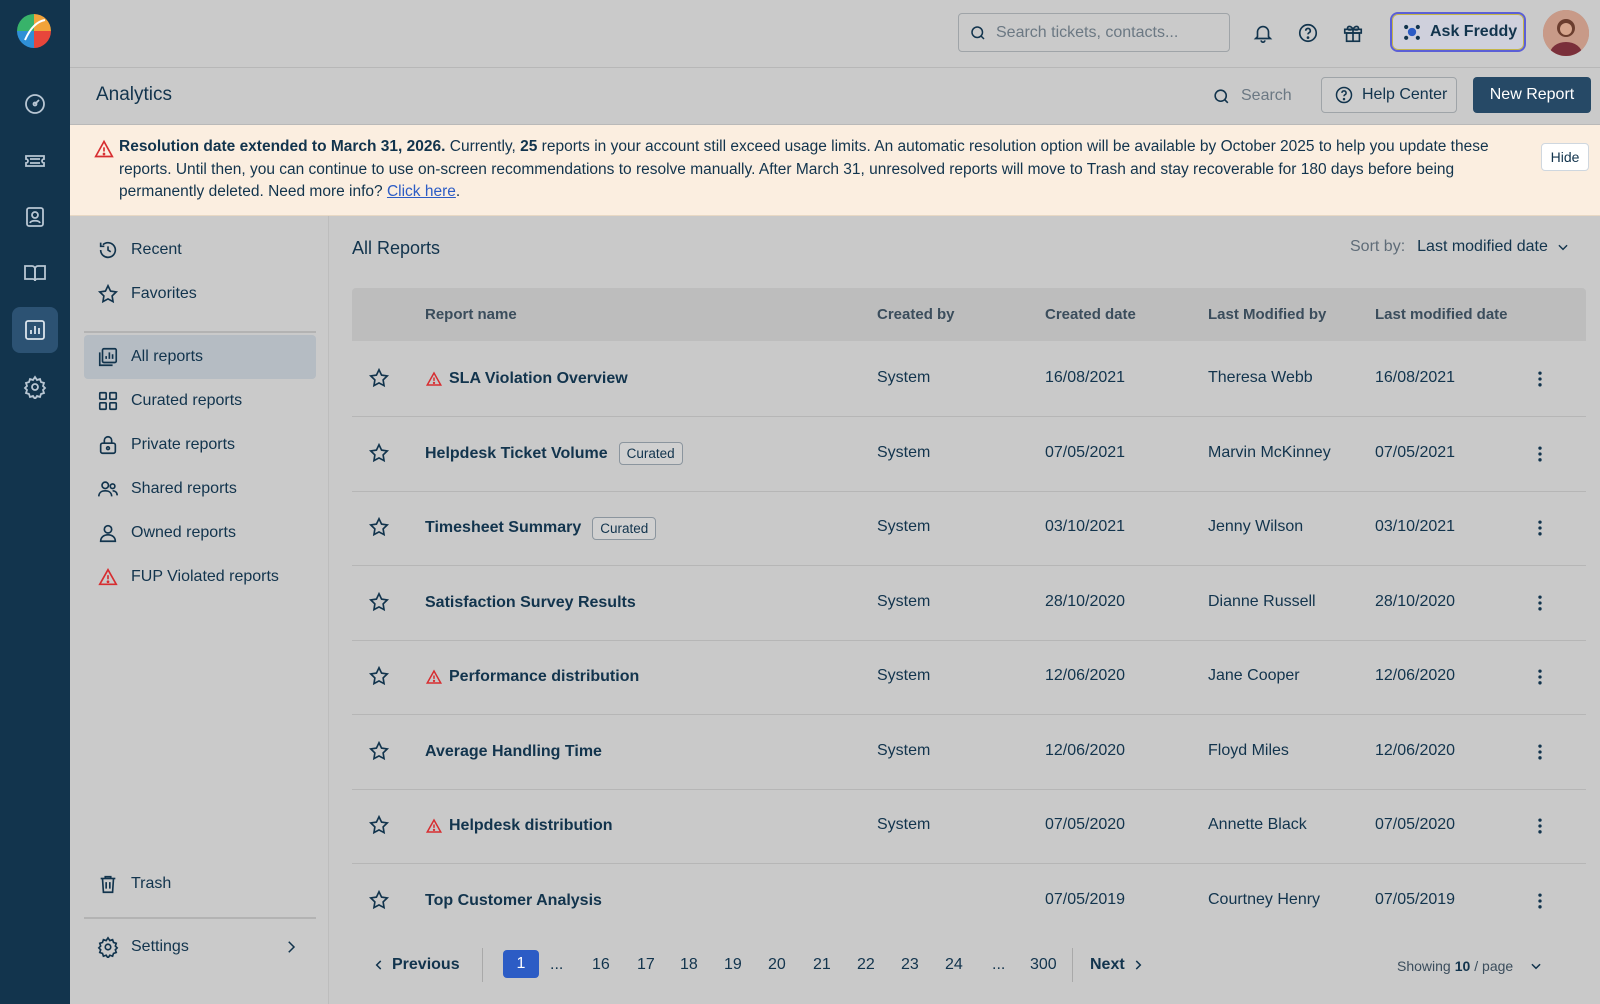 The image size is (1600, 1004). Describe the element at coordinates (866, 965) in the screenshot. I see `page-number: 22` at that location.